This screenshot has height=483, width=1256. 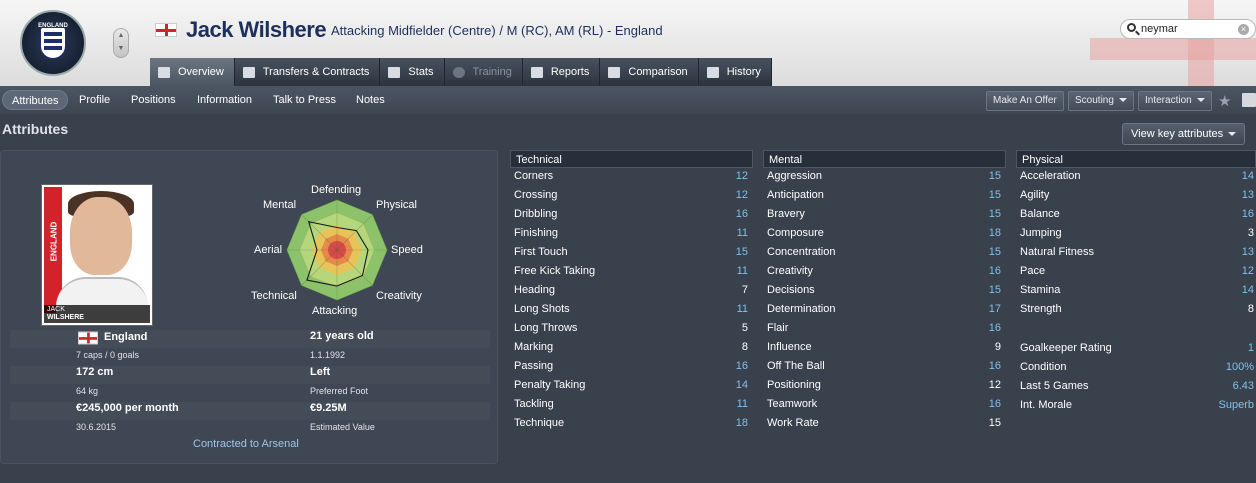 What do you see at coordinates (570, 72) in the screenshot?
I see `tab-label: Reports` at bounding box center [570, 72].